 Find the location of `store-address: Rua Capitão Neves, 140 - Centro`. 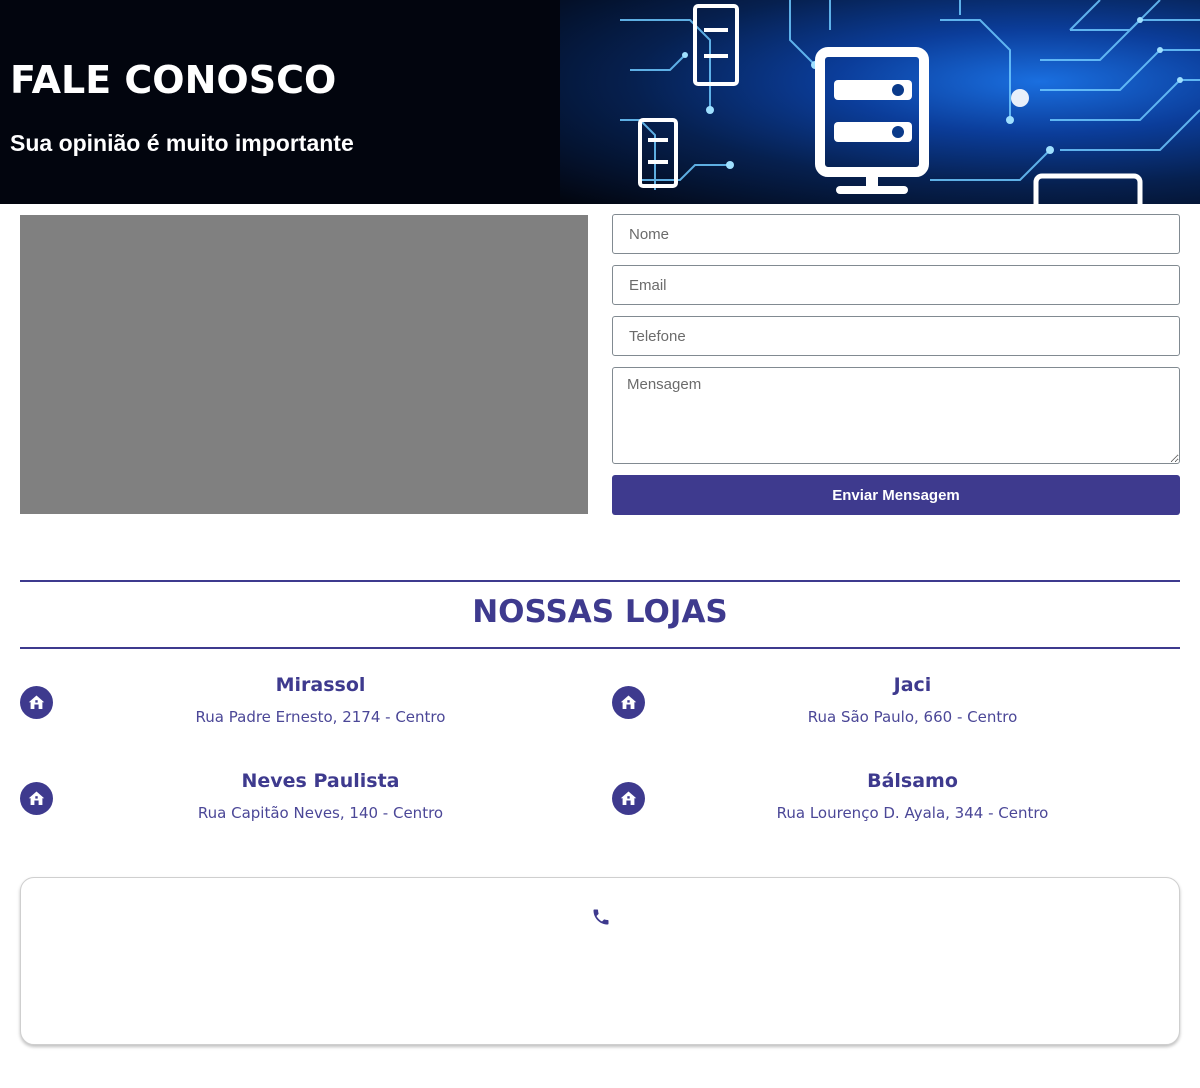

store-address: Rua Capitão Neves, 140 - Centro is located at coordinates (320, 813).